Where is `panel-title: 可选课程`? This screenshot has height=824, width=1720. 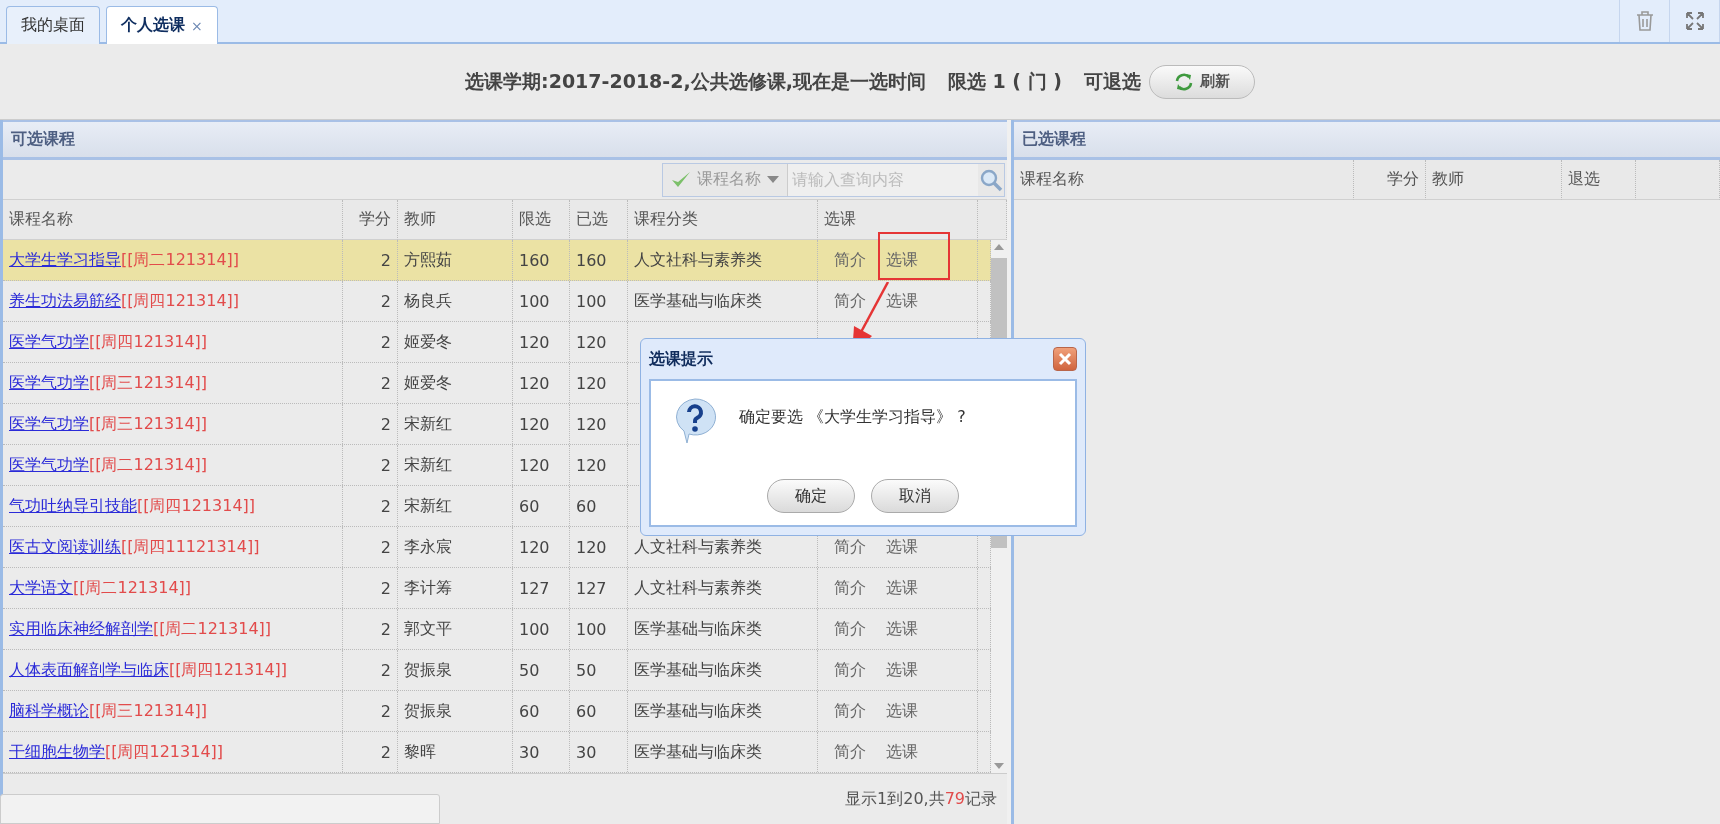
panel-title: 可选课程 is located at coordinates (505, 140).